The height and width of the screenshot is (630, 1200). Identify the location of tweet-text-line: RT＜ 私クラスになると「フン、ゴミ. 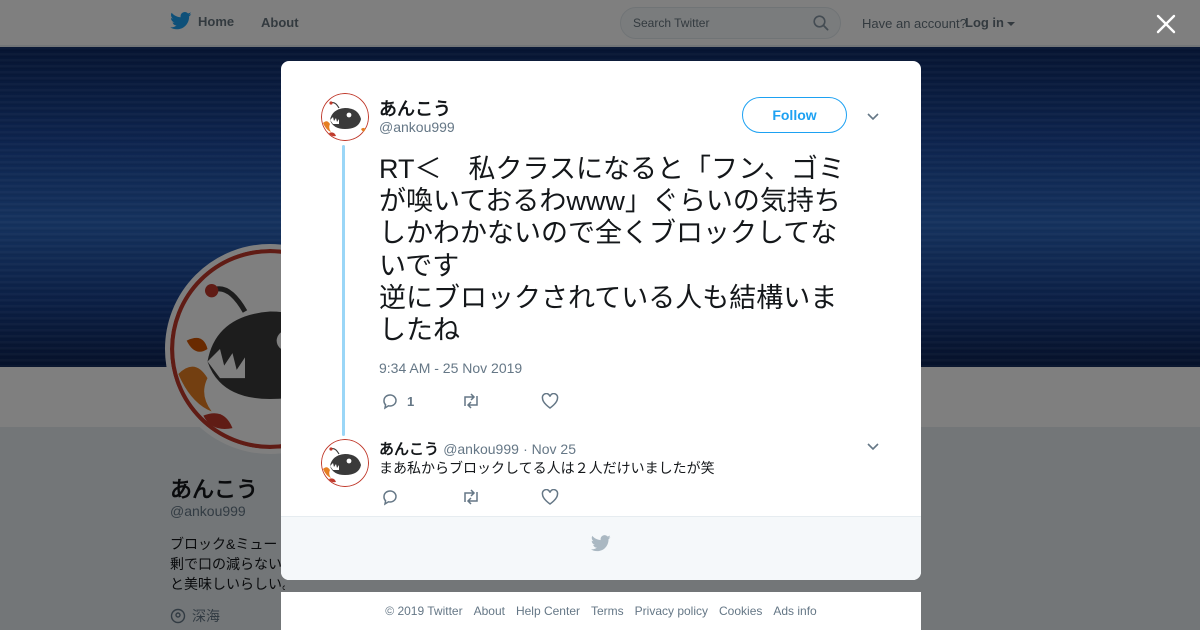
(612, 169).